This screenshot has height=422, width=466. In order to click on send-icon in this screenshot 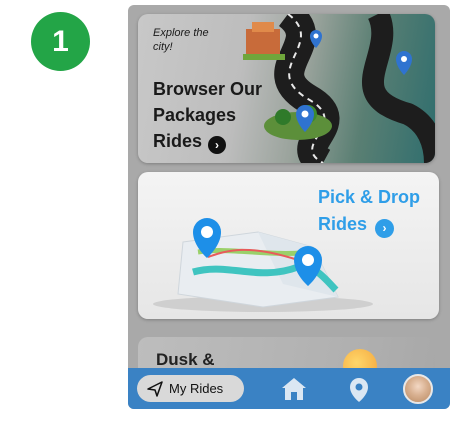, I will do `click(155, 388)`.